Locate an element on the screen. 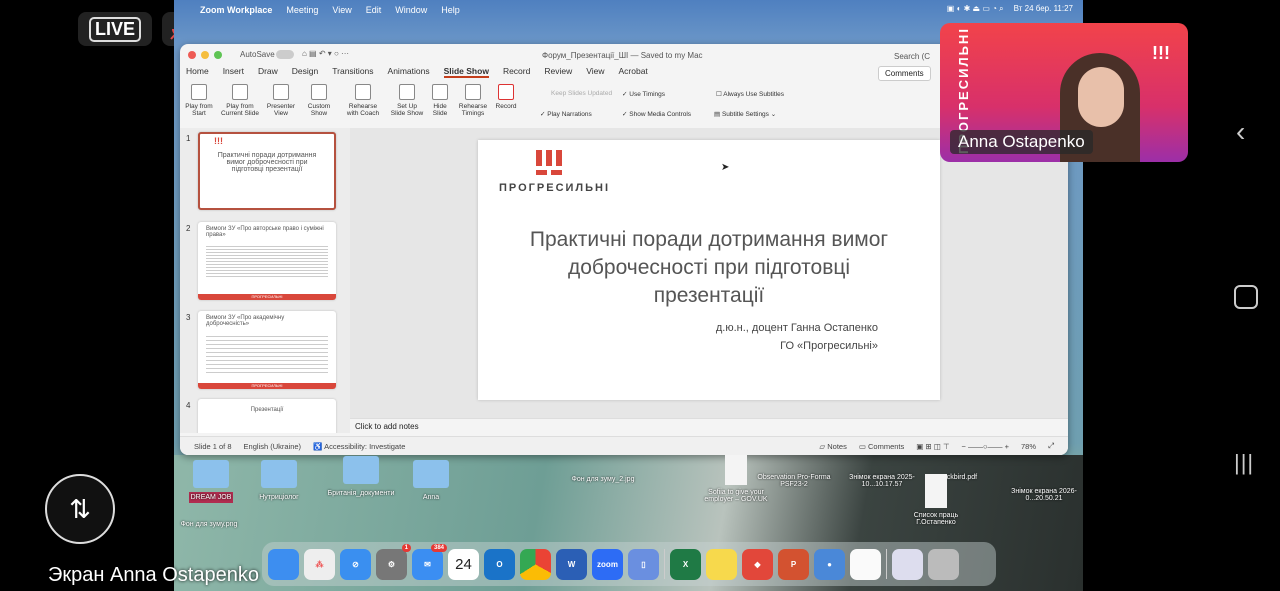 The image size is (1280, 591). play-narrations-checkbox: ✓ Play Narrations is located at coordinates (566, 114).